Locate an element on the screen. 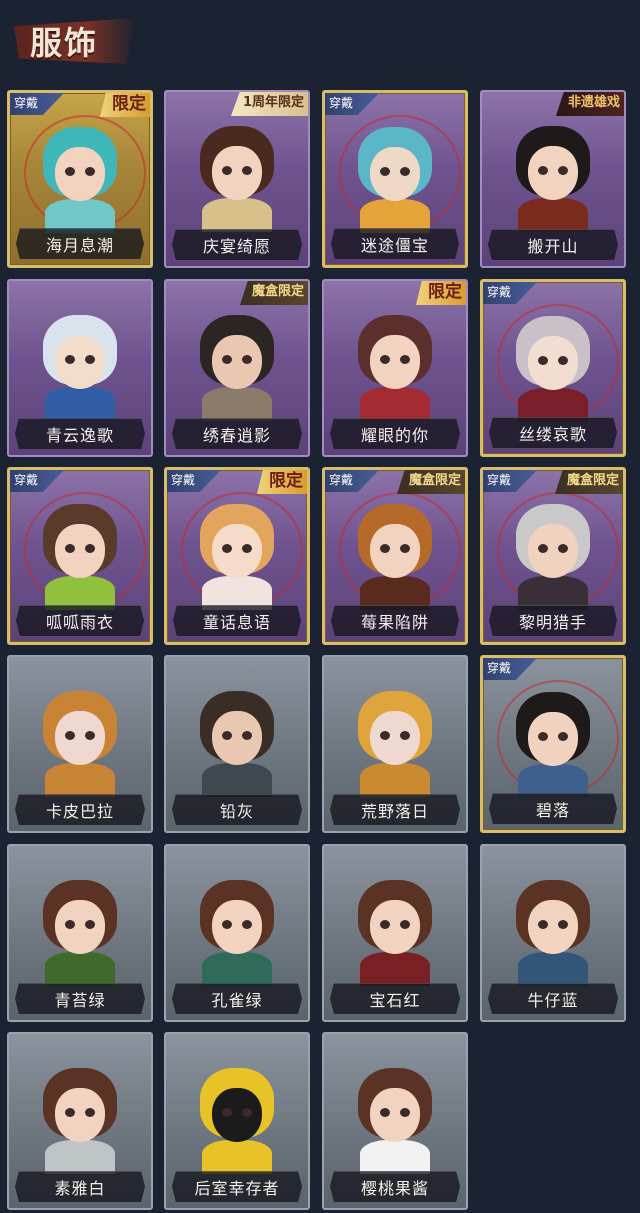  costume-name: 搬开山 is located at coordinates (553, 246).